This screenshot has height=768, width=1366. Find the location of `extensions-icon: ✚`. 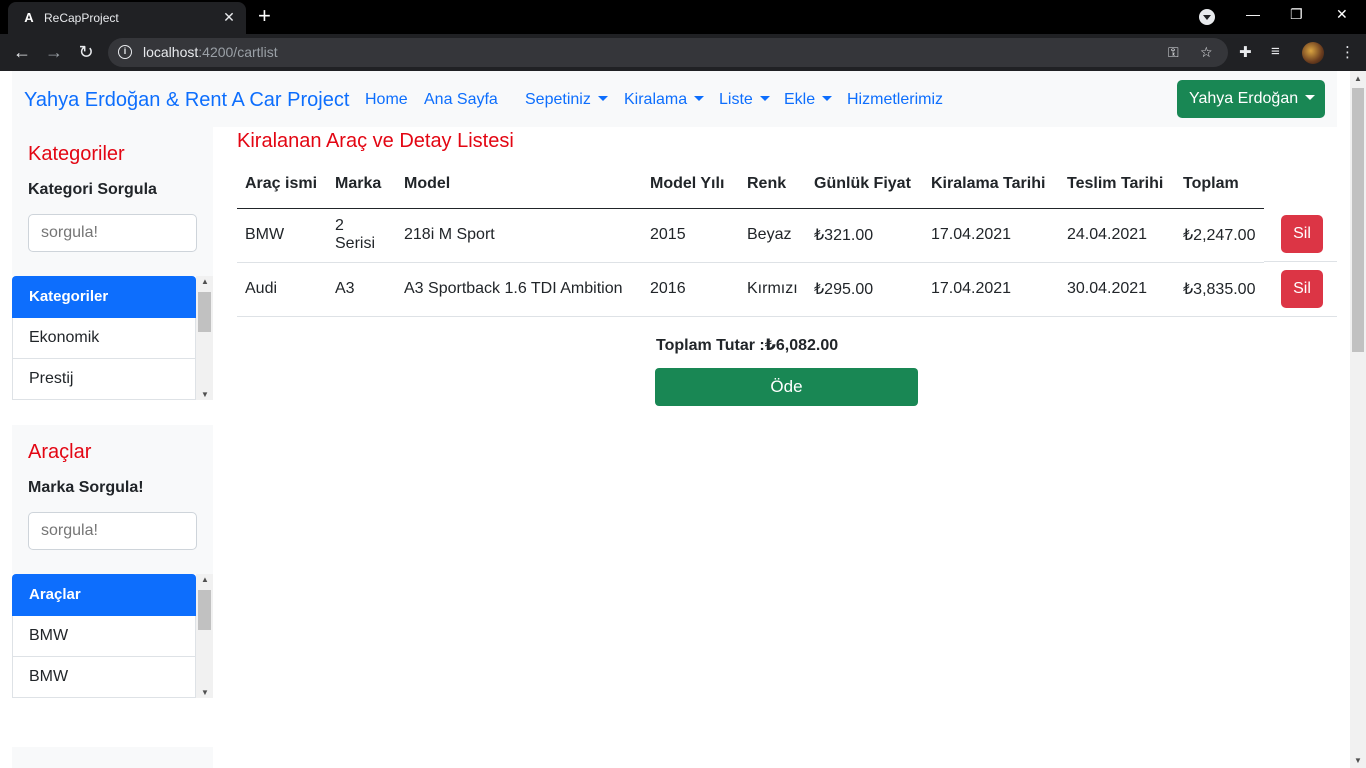

extensions-icon: ✚ is located at coordinates (1245, 52).